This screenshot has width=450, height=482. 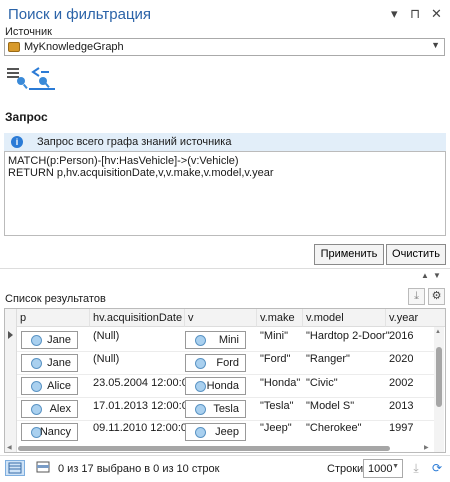 What do you see at coordinates (280, 318) in the screenshot?
I see `column-header-make: v.make` at bounding box center [280, 318].